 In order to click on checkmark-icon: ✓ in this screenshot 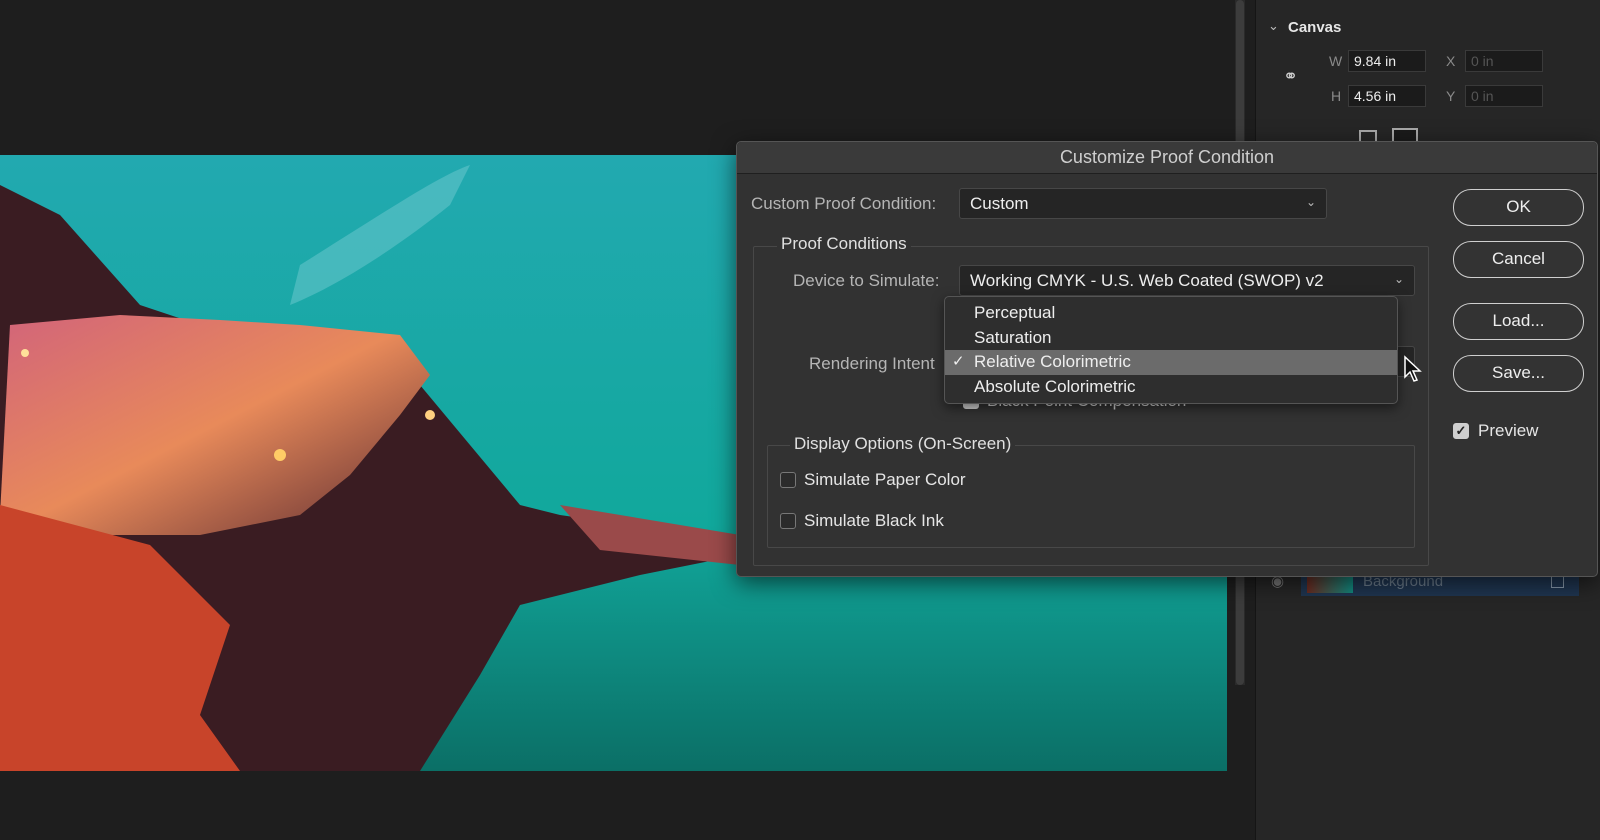, I will do `click(958, 361)`.